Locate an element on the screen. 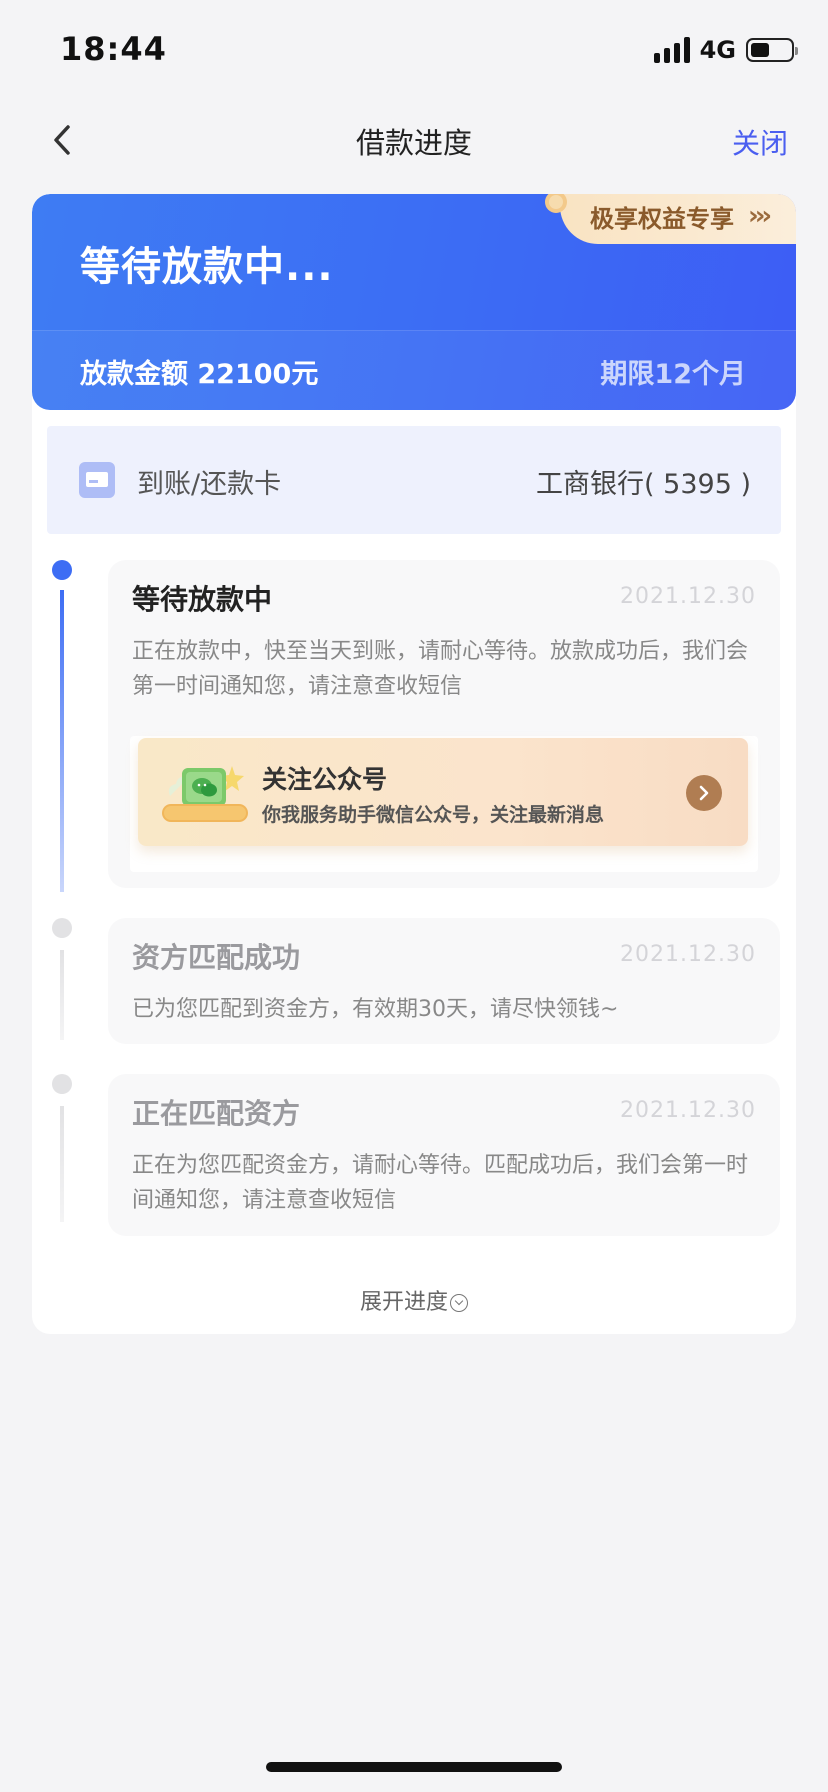 The width and height of the screenshot is (828, 1792). promo-container: 关注公众号 你我服务助手微信公众号，关注最新消息 is located at coordinates (444, 804).